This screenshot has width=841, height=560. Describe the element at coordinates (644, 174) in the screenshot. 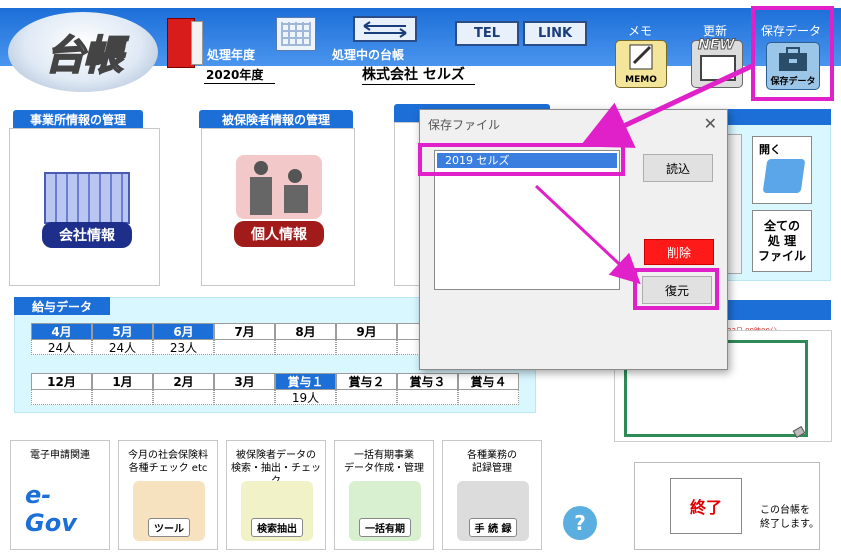

I see `annotation-arrows` at that location.